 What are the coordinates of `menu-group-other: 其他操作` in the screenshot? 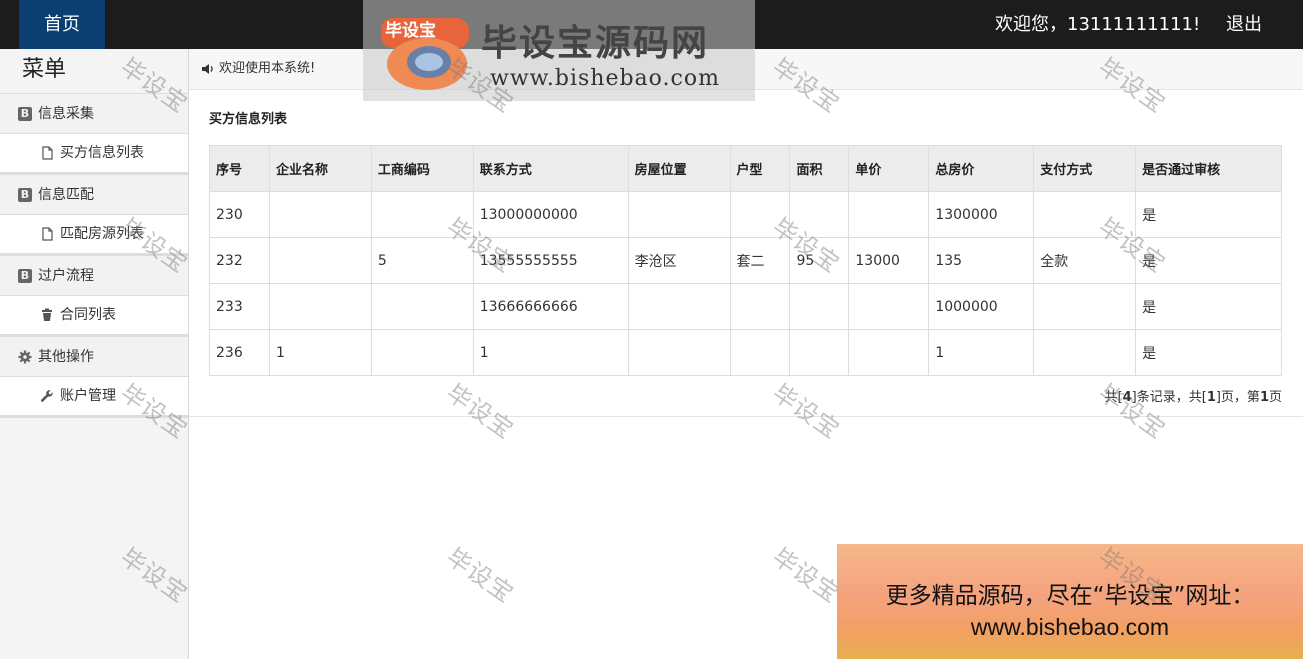 It's located at (94, 357).